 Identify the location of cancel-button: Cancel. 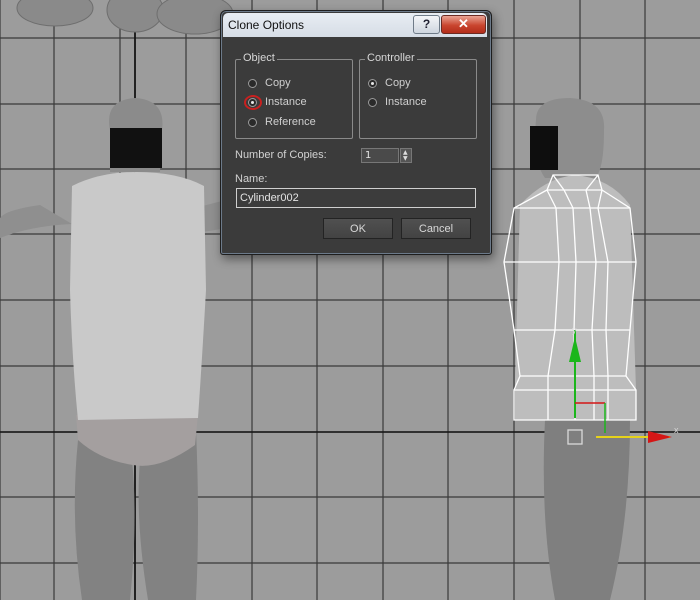
(436, 228).